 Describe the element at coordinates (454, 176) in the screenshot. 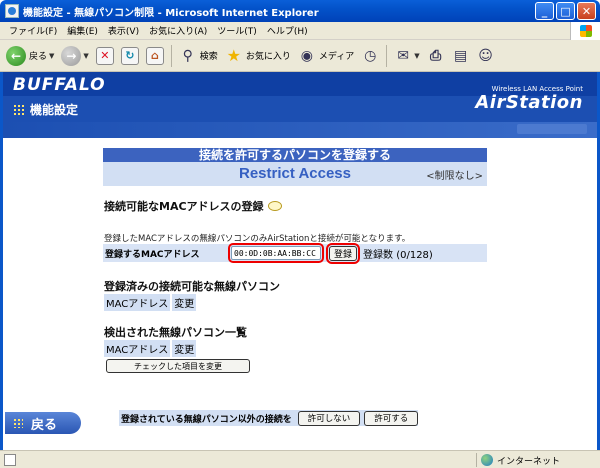

I see `restriction-status: <制限なし>` at that location.